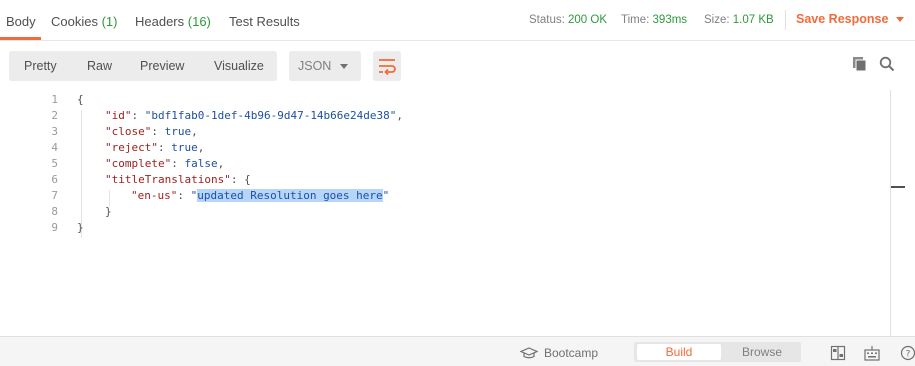  I want to click on tab-cookies-count: (1), so click(109, 21).